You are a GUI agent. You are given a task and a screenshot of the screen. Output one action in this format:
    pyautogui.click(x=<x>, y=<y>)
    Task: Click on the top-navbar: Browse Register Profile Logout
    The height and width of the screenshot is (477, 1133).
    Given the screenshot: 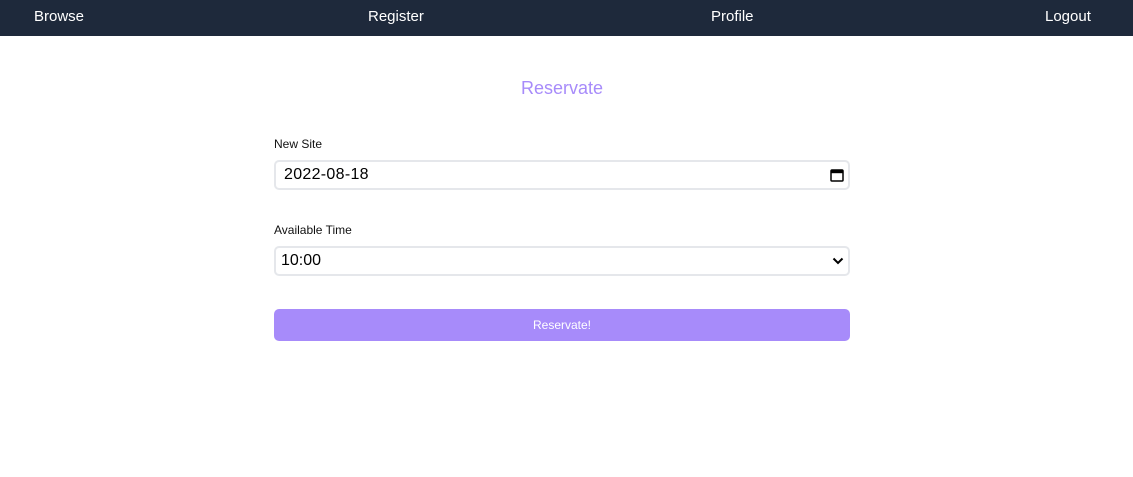 What is the action you would take?
    pyautogui.click(x=566, y=18)
    